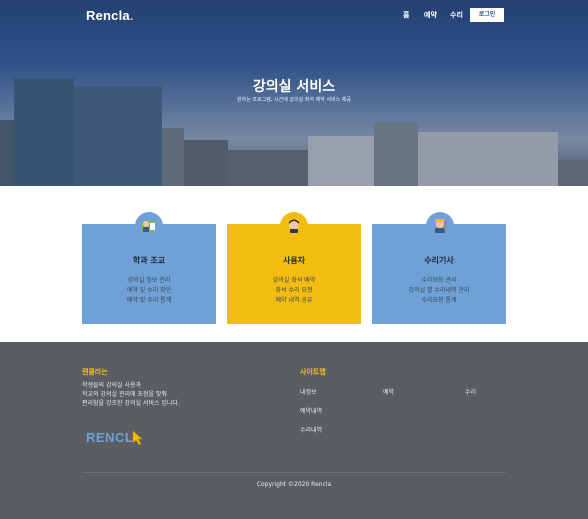 This screenshot has height=519, width=588. What do you see at coordinates (388, 391) in the screenshot?
I see `sitemap-link-reservation: 예약` at bounding box center [388, 391].